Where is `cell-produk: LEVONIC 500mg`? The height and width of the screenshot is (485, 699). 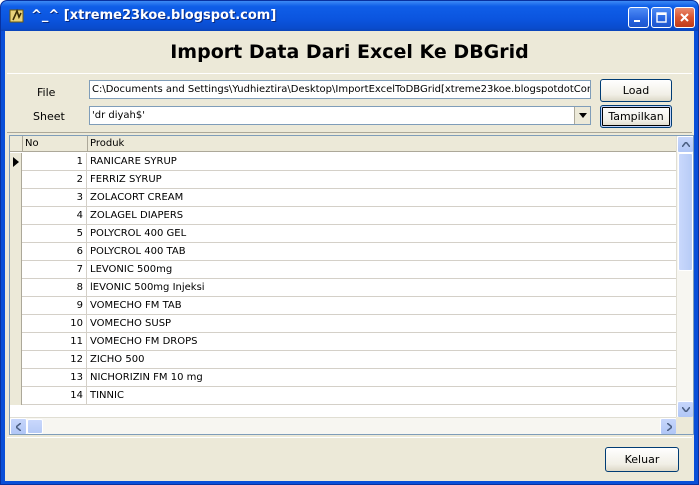
cell-produk: LEVONIC 500mg is located at coordinates (130, 270).